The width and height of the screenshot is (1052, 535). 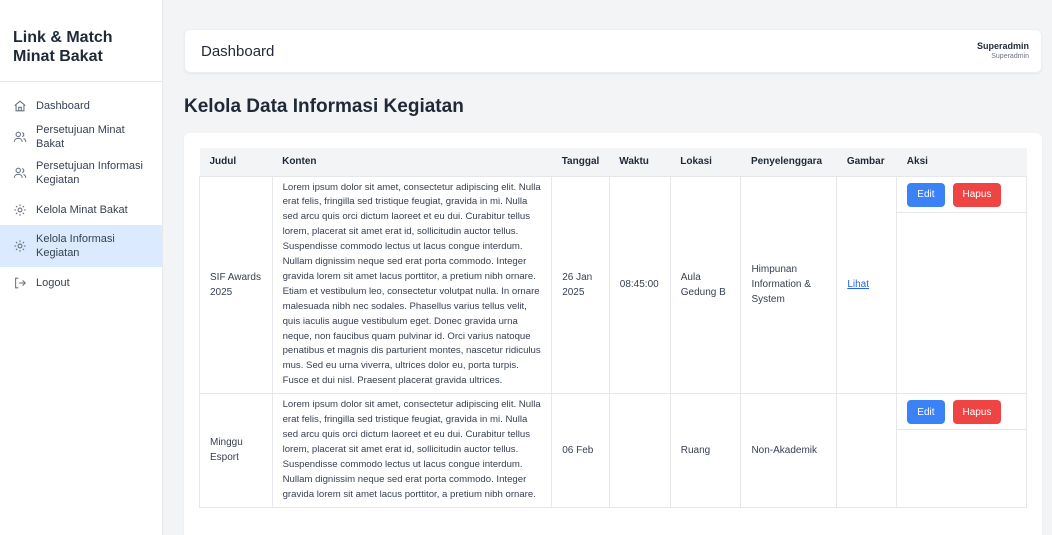 I want to click on cell-lokasi: Ruang, so click(x=705, y=450).